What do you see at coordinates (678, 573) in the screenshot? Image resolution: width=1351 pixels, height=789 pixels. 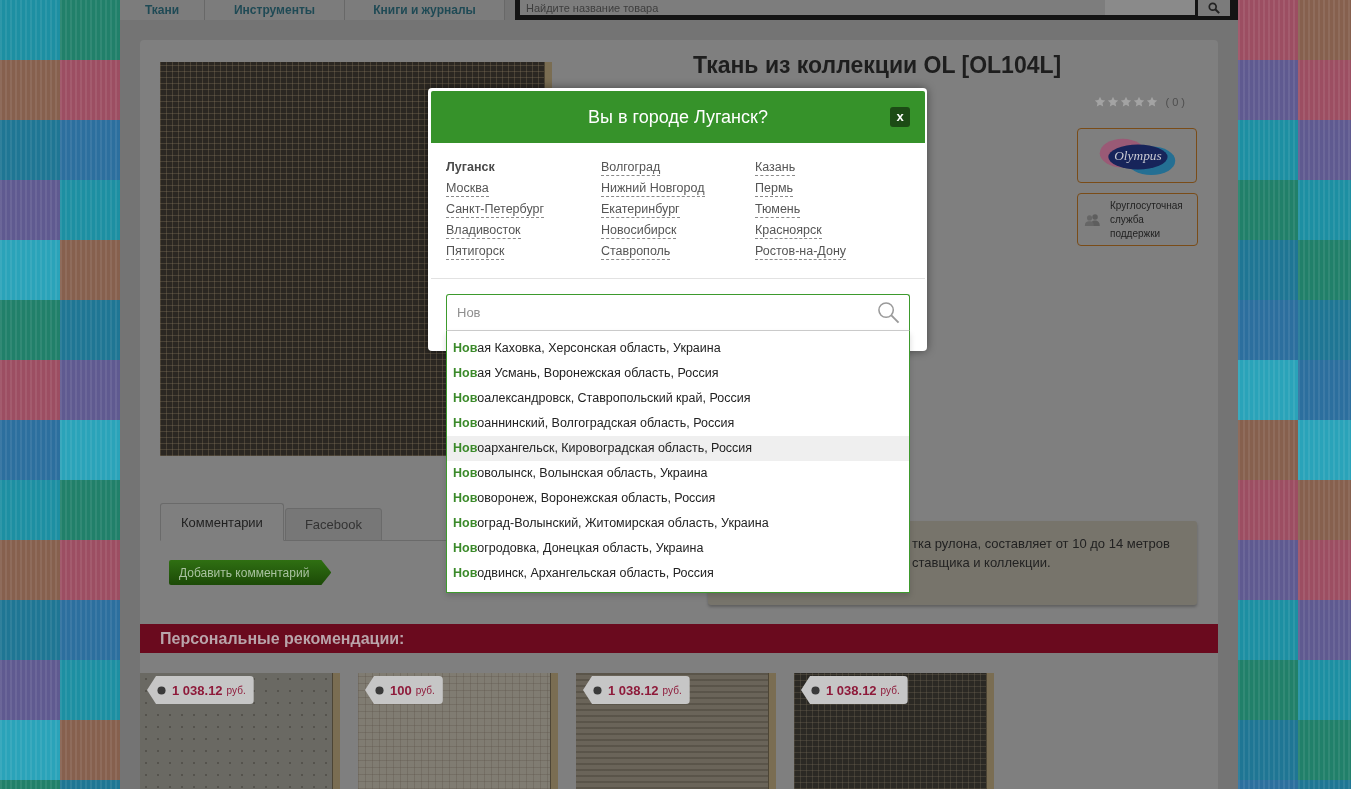 I see `suggestion-item: Новодвинск, Архангельская область, Россия` at bounding box center [678, 573].